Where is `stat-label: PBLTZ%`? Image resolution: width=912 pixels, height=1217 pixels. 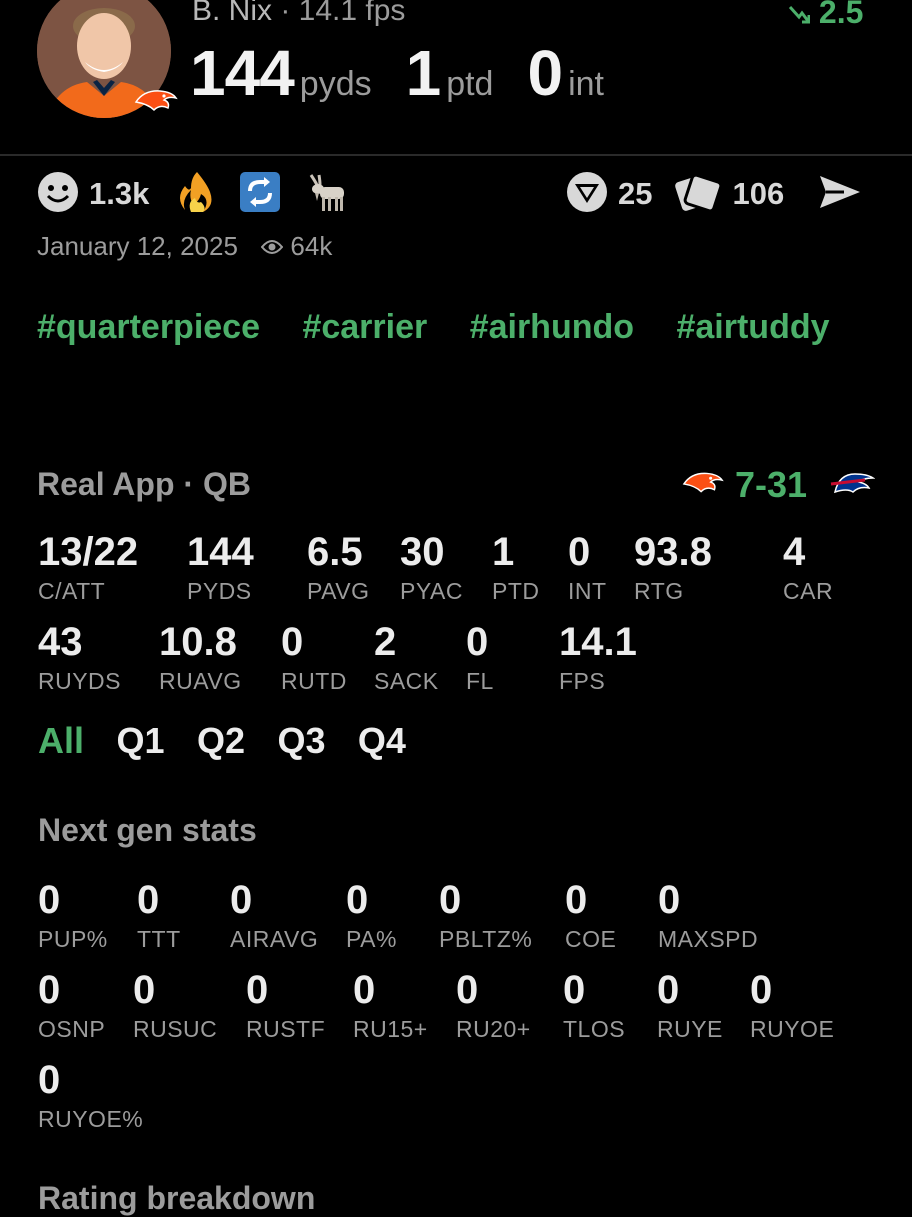
stat-label: PBLTZ% is located at coordinates (486, 939).